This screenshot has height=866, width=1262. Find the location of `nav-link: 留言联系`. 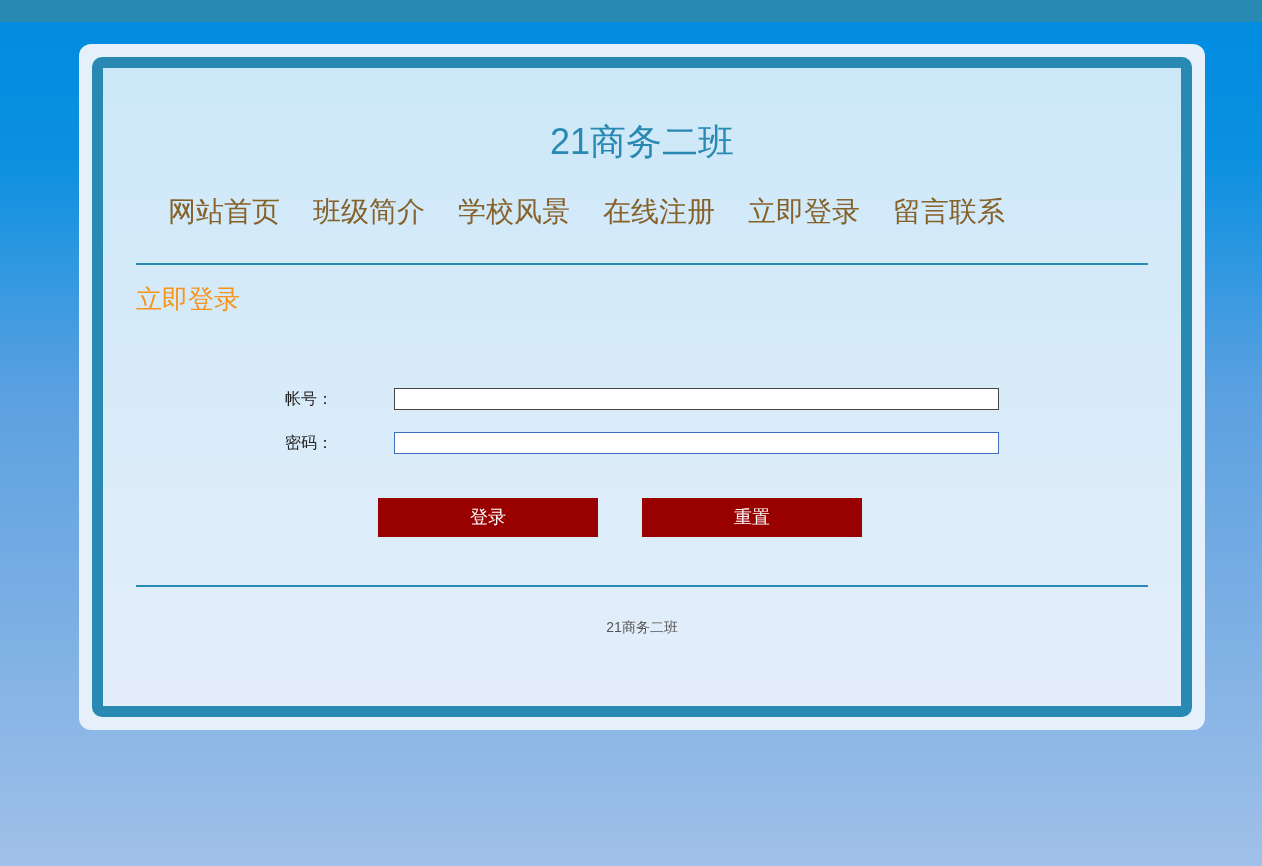

nav-link: 留言联系 is located at coordinates (949, 212).